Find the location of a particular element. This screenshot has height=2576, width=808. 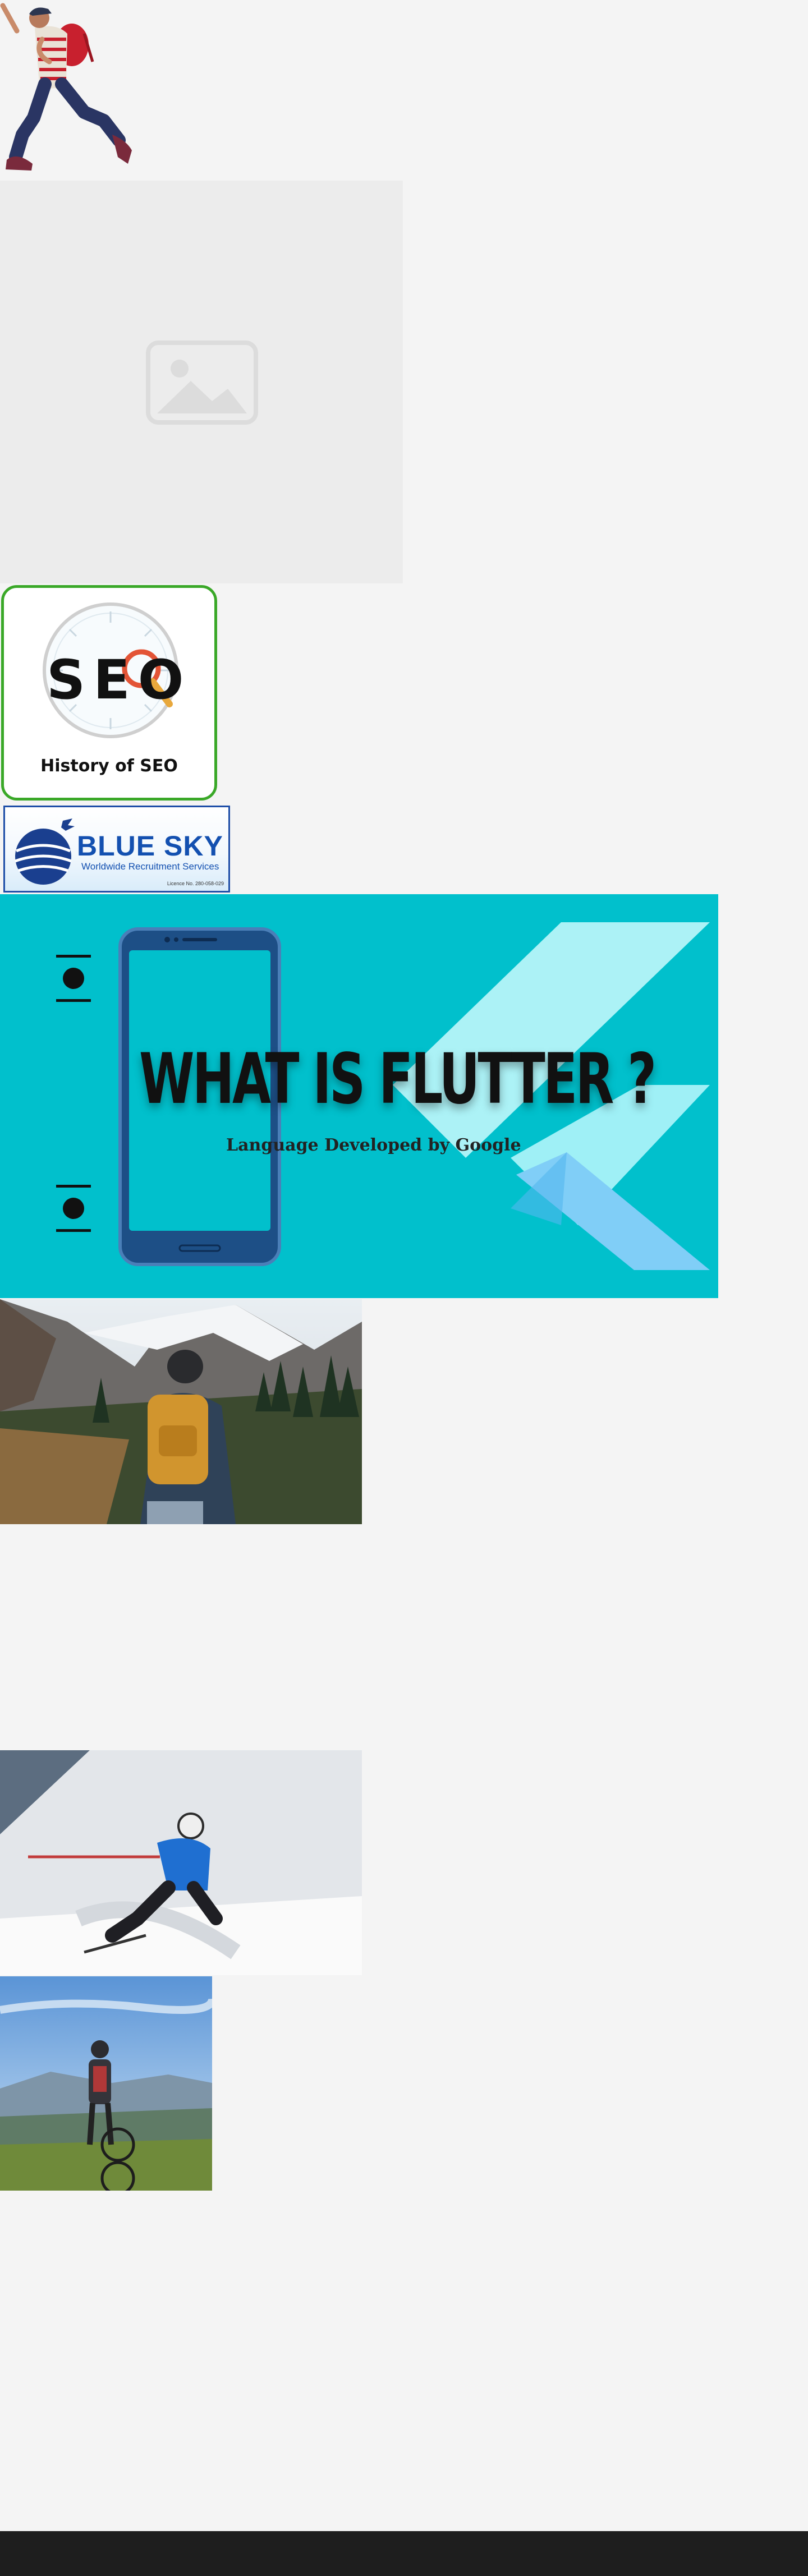

image-placeholder is located at coordinates (201, 382).